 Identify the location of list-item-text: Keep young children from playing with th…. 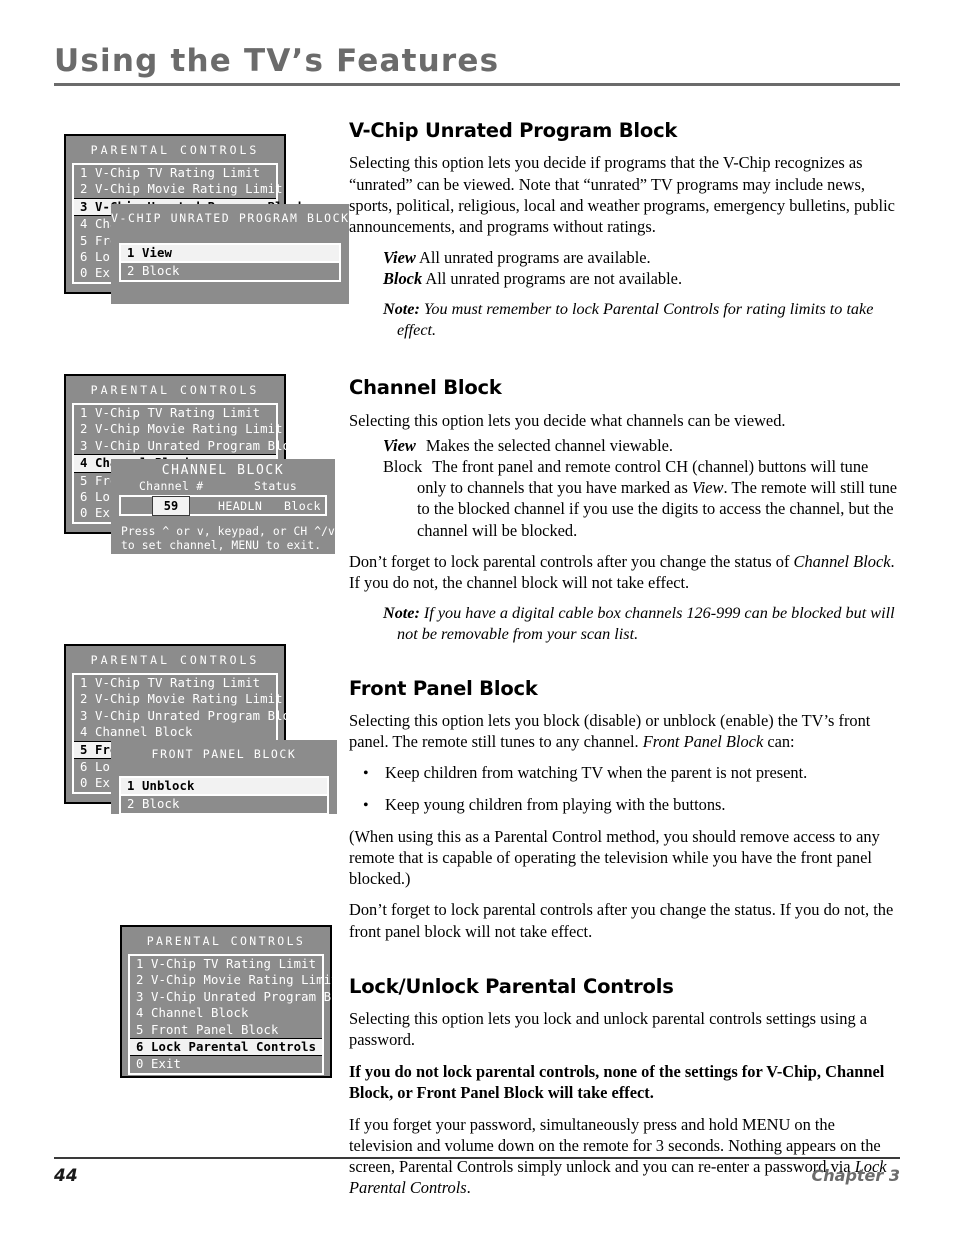
(555, 804).